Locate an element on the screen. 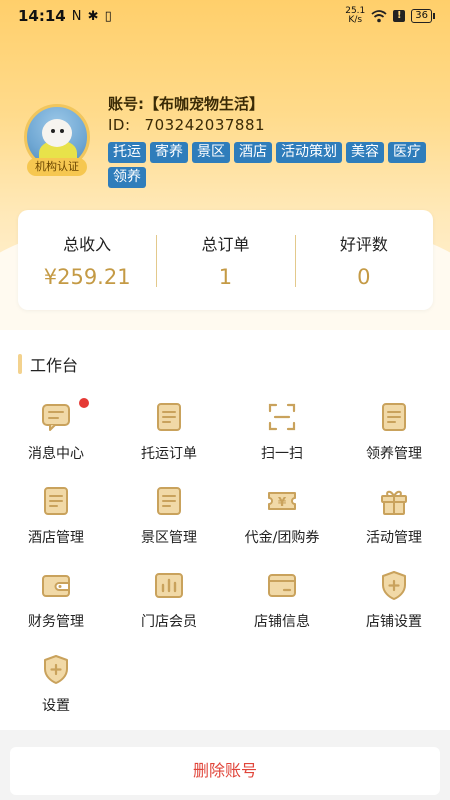  menu-item-label: 酒店管理 is located at coordinates (56, 538).